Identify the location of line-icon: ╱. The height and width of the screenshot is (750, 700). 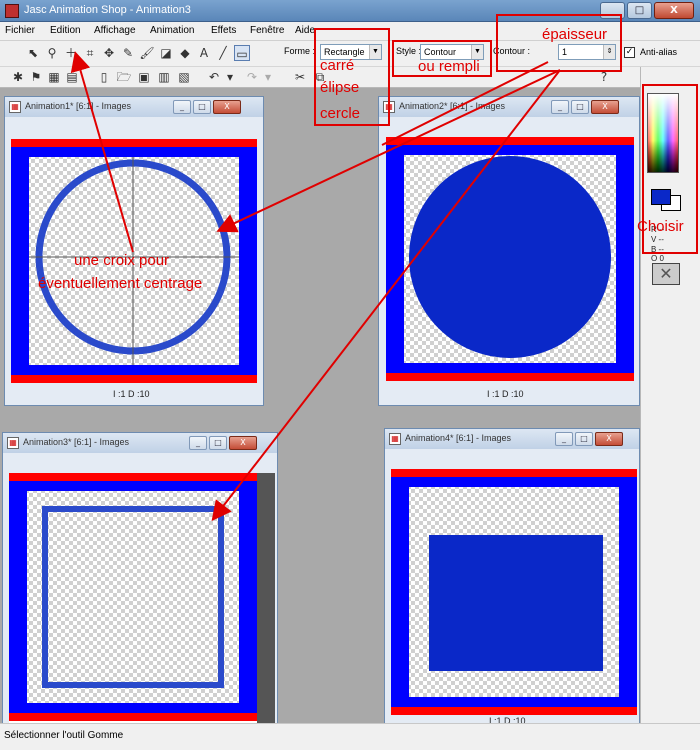
(223, 53).